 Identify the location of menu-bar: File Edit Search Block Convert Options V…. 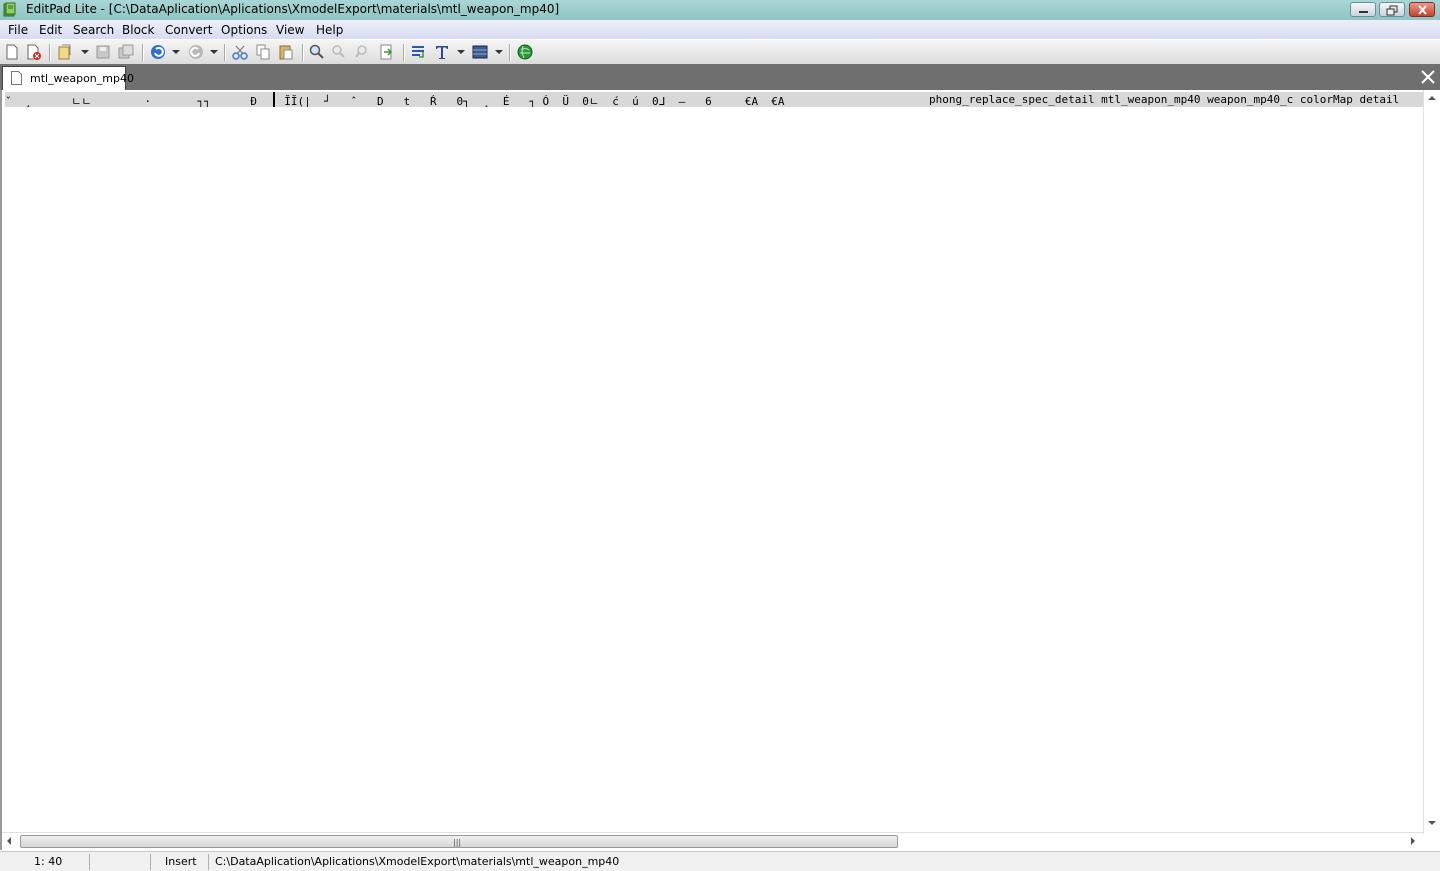
(720, 29).